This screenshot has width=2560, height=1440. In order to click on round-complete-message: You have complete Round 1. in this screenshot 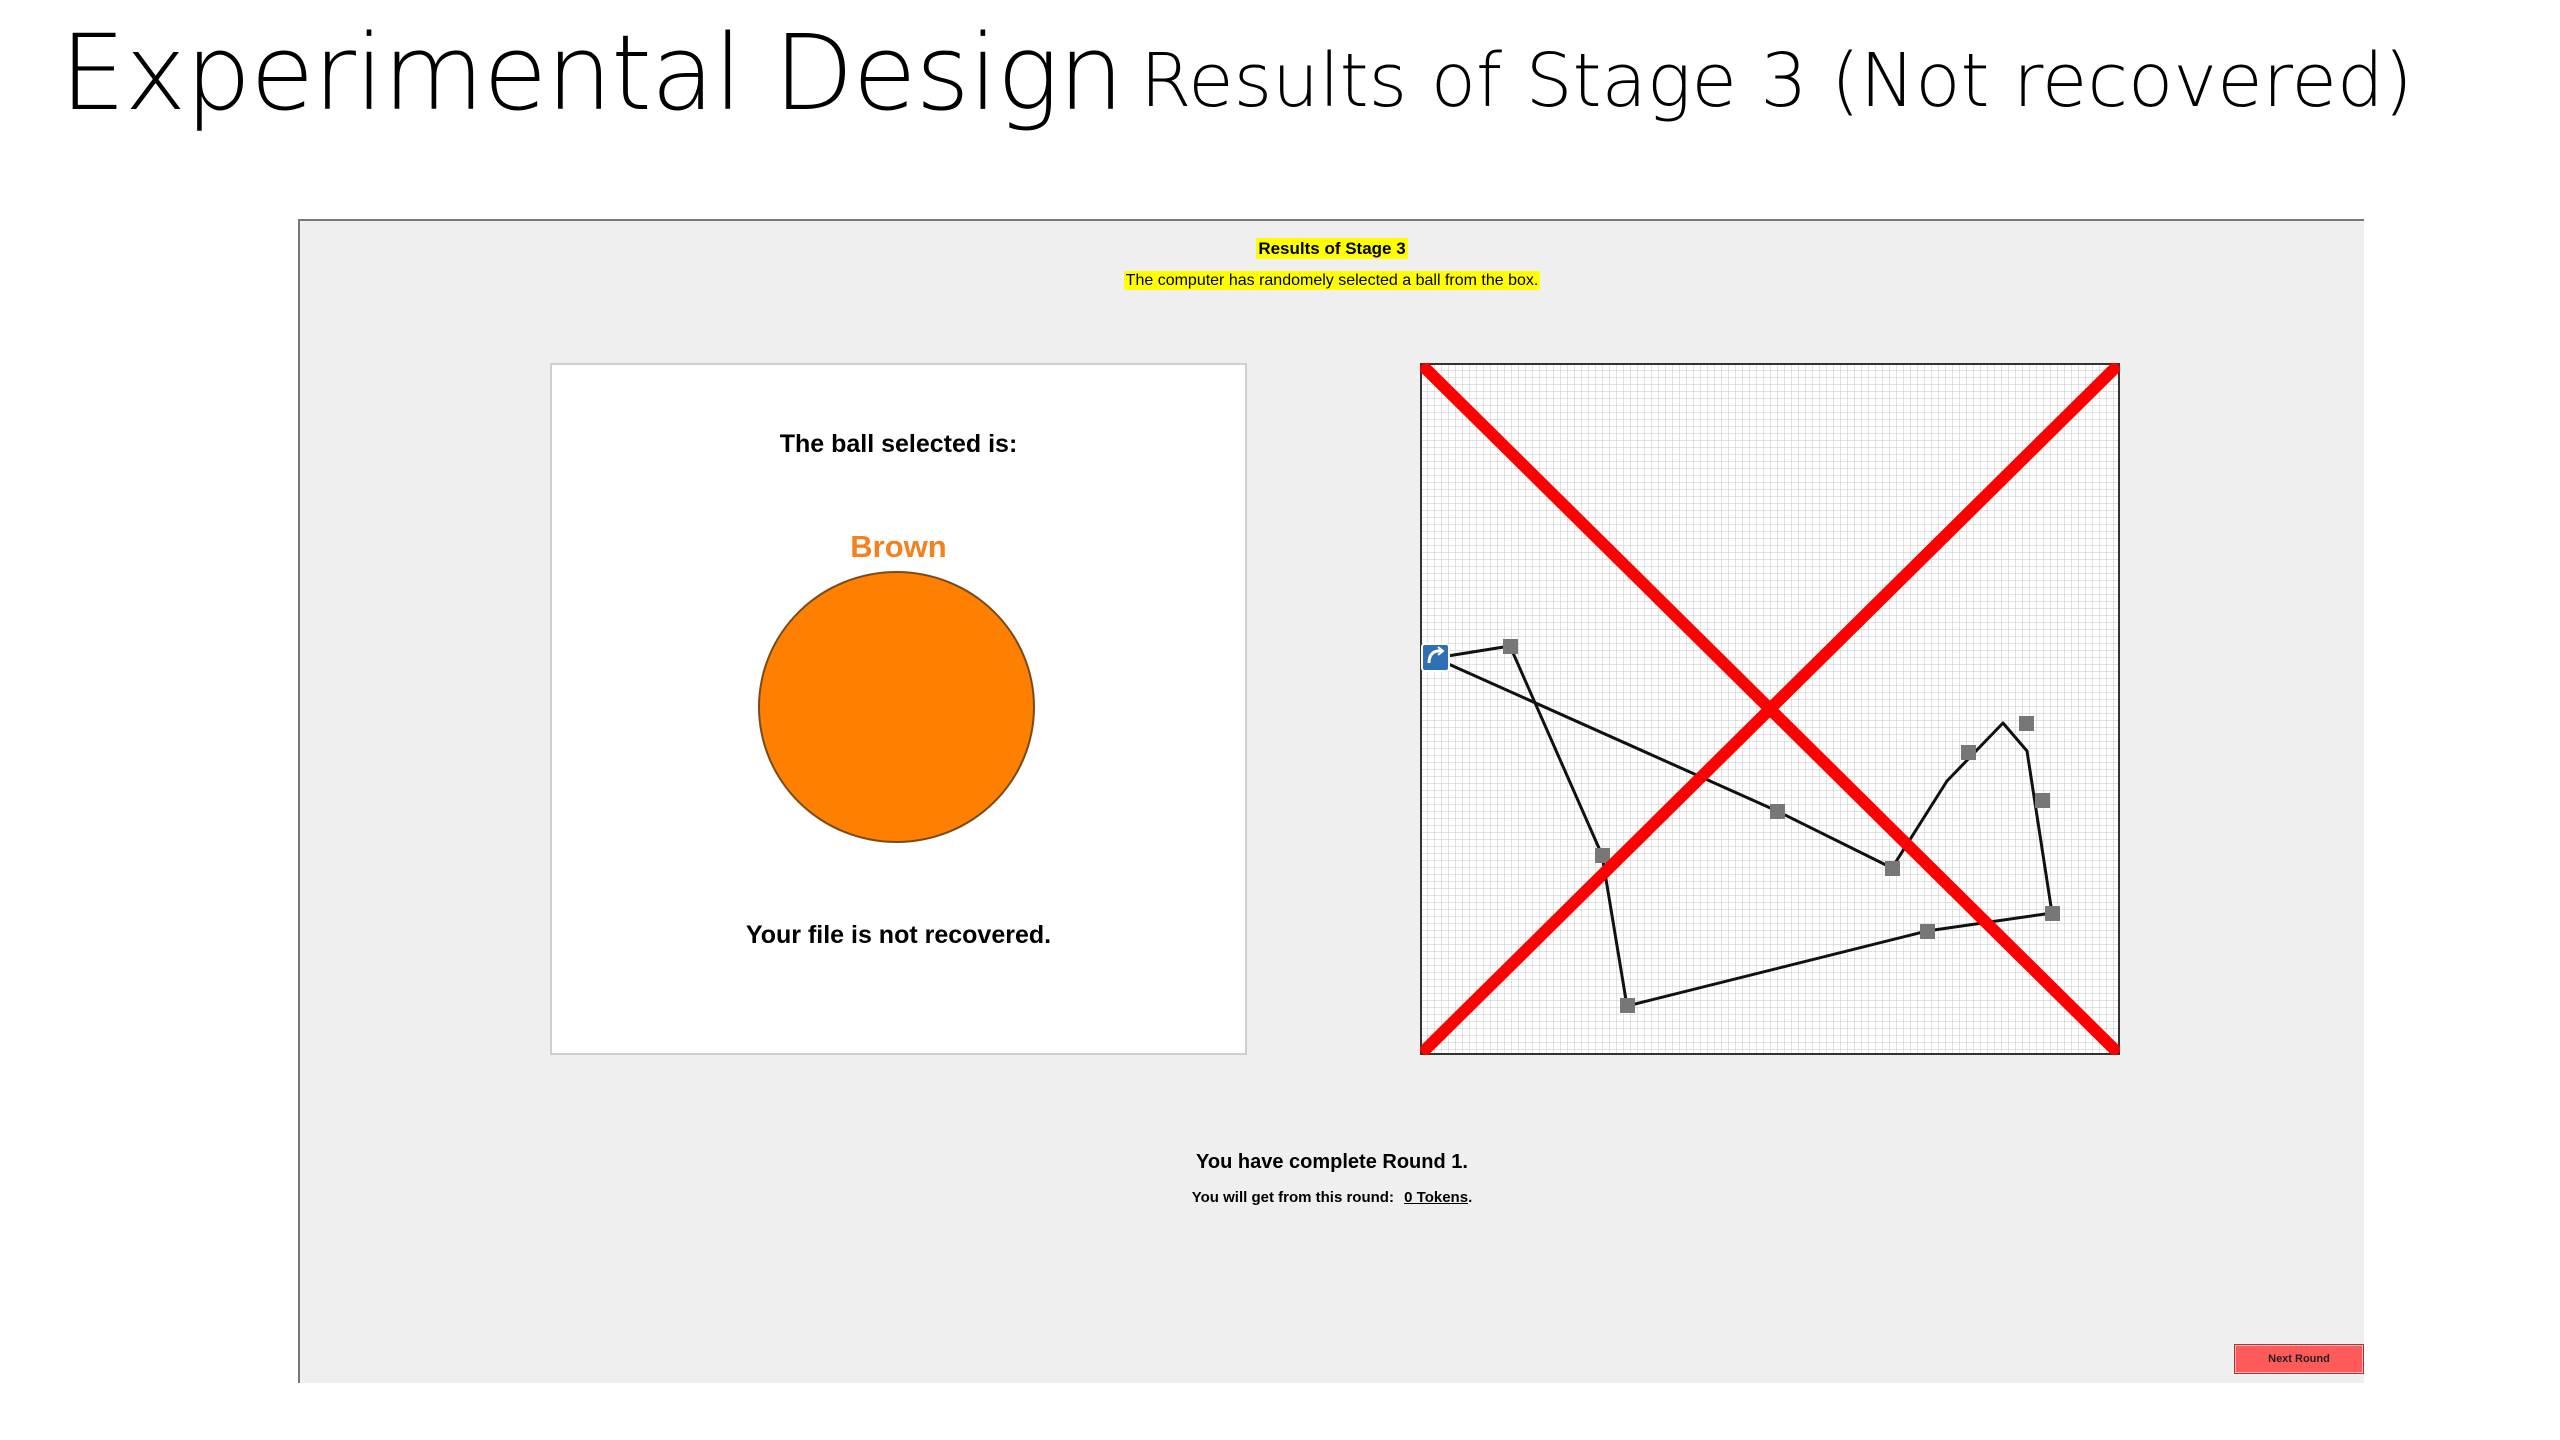, I will do `click(1332, 1162)`.